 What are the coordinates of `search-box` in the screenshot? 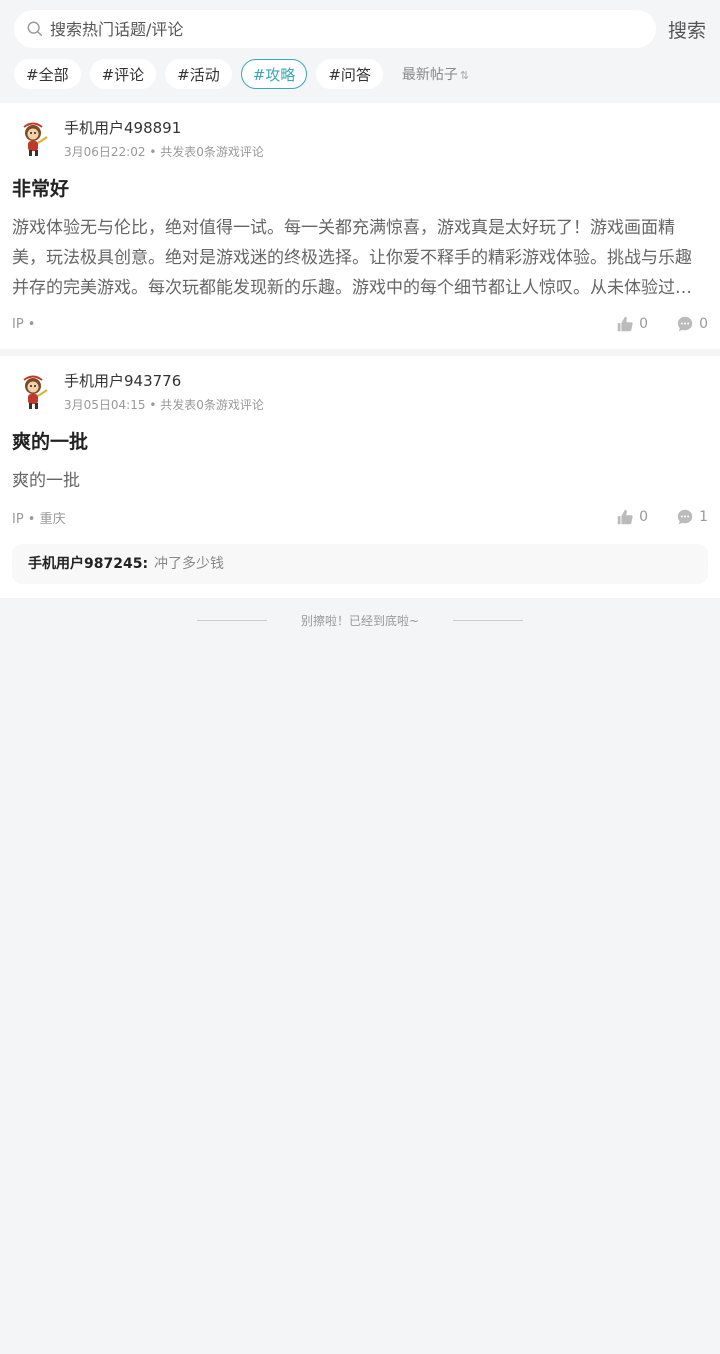 It's located at (335, 29).